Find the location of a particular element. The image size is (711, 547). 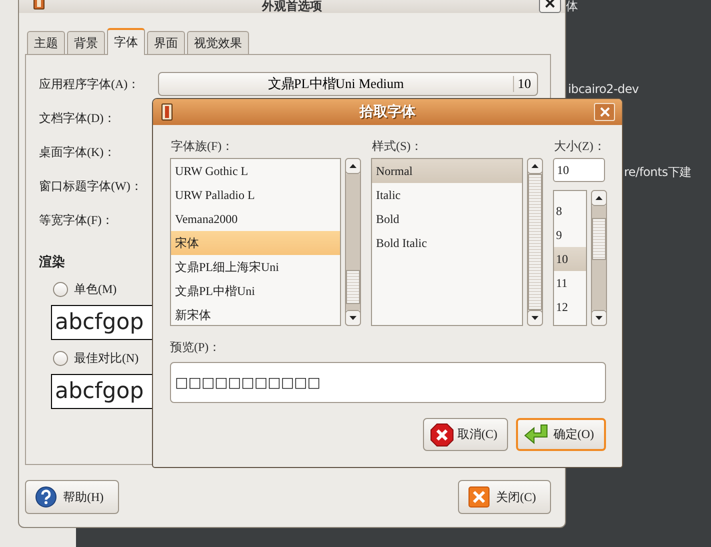

terminal-text: 体 is located at coordinates (572, 7).